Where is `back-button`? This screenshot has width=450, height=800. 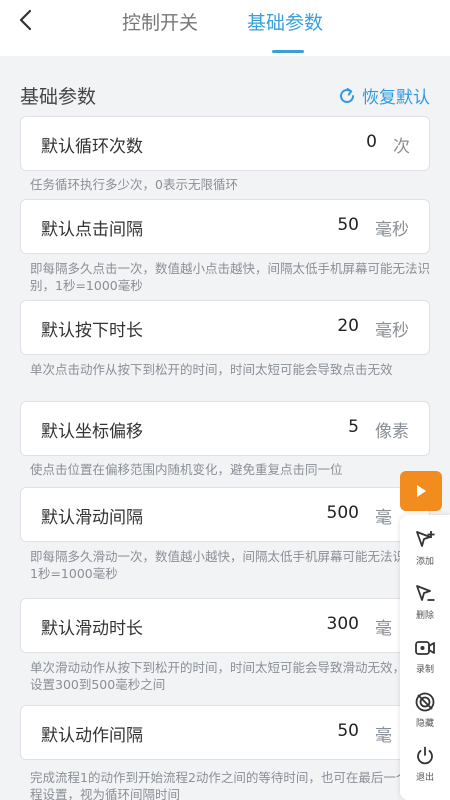 back-button is located at coordinates (26, 20).